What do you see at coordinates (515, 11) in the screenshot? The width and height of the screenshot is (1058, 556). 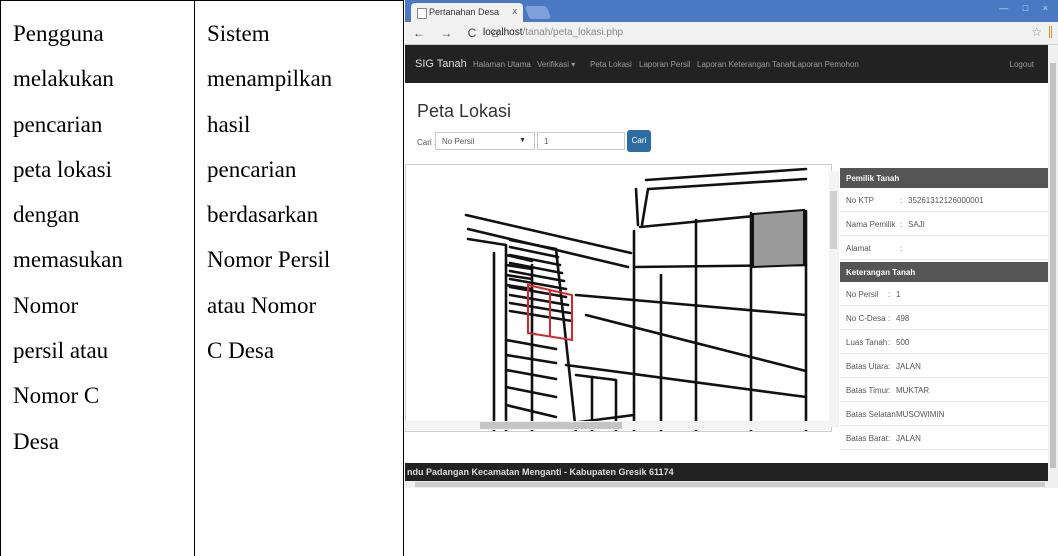 I see `close-icon: x` at bounding box center [515, 11].